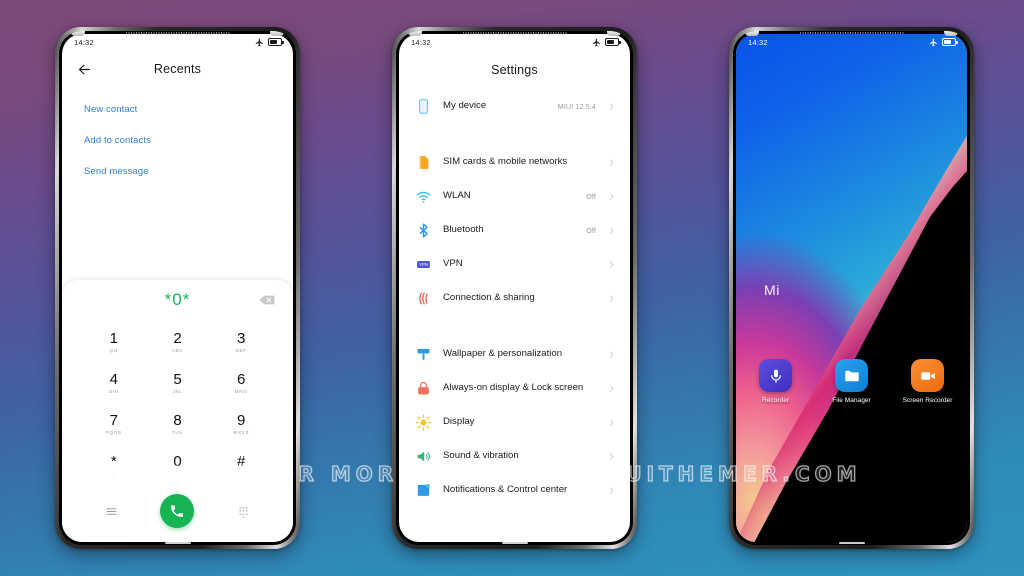 This screenshot has width=1024, height=576. Describe the element at coordinates (178, 383) in the screenshot. I see `key-5: 5 JKL` at that location.